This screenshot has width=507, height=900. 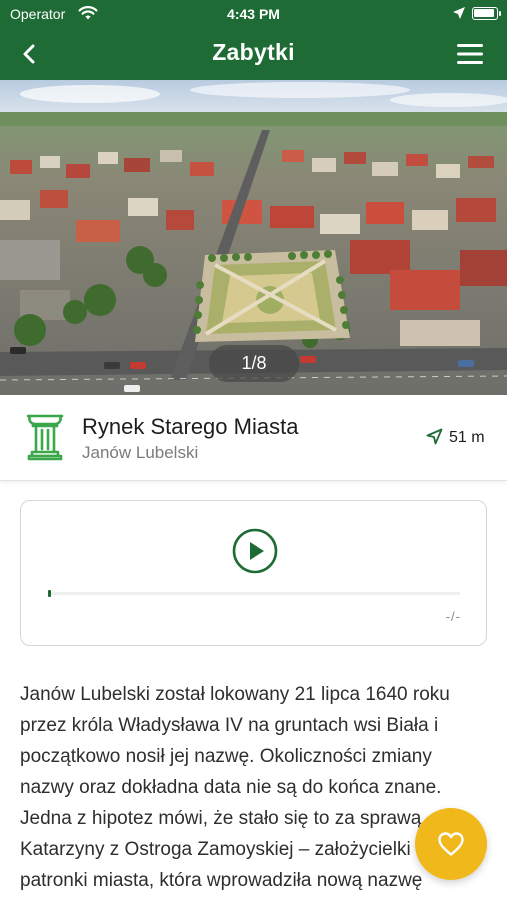 What do you see at coordinates (254, 593) in the screenshot?
I see `audio-progress-bar` at bounding box center [254, 593].